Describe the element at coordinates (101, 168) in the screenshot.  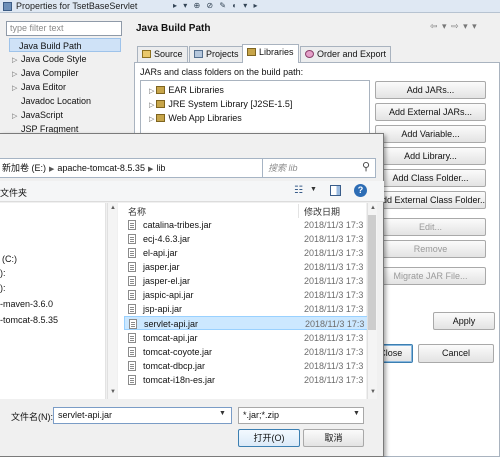
I see `breadcrumb-tomcat: apache-tomcat-8.5.35` at that location.